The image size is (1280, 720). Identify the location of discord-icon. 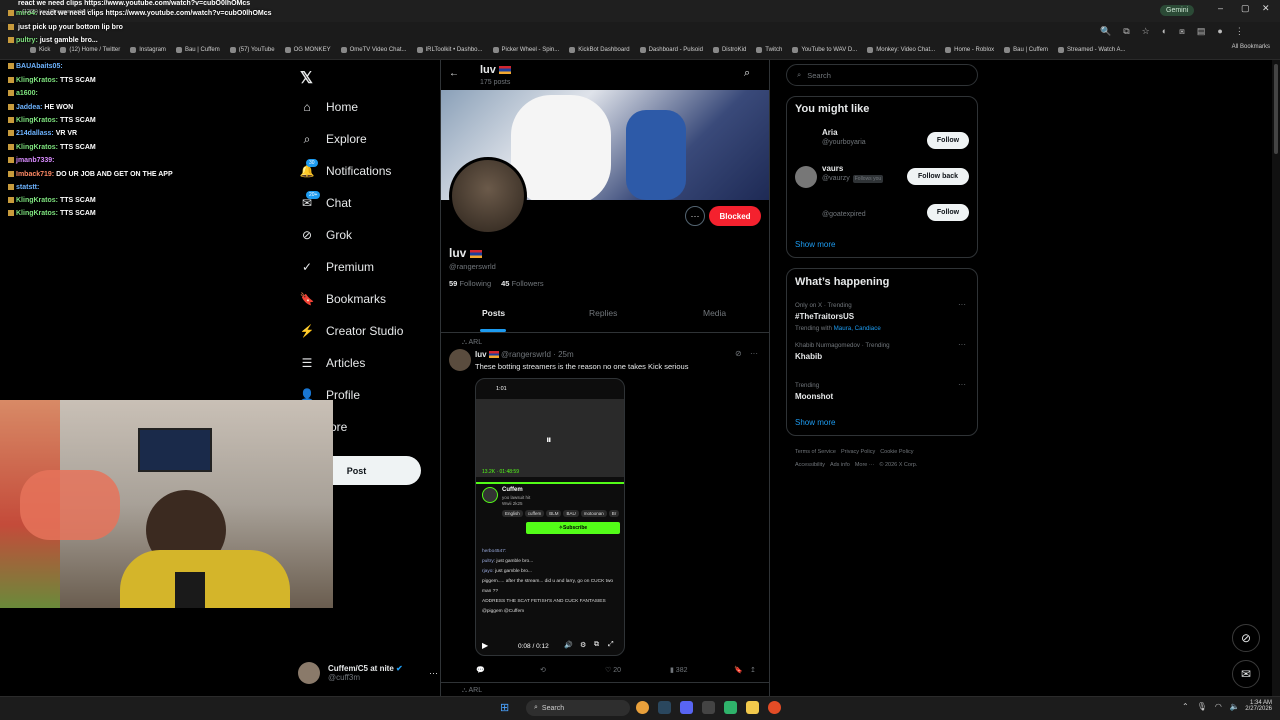
(686, 707).